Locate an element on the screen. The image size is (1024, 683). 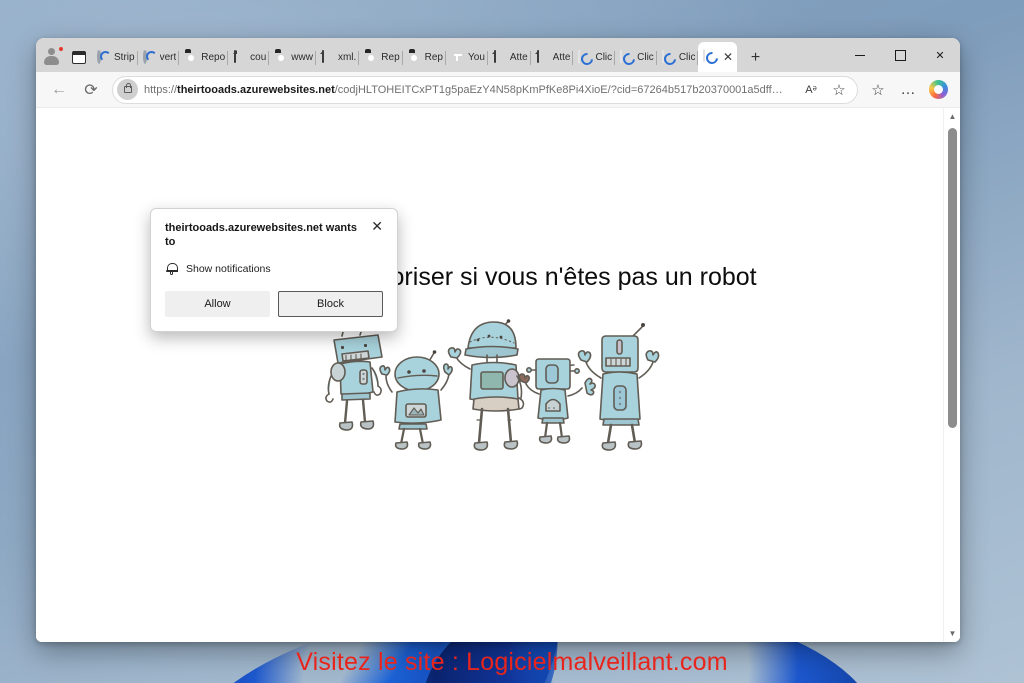
avatar-head-icon is located at coordinates (51, 51).